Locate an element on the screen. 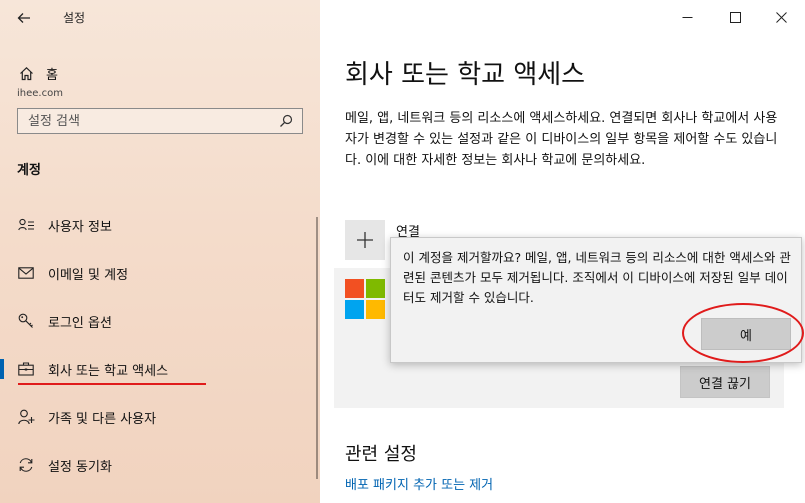 The width and height of the screenshot is (805, 503). home-icon is located at coordinates (26, 74).